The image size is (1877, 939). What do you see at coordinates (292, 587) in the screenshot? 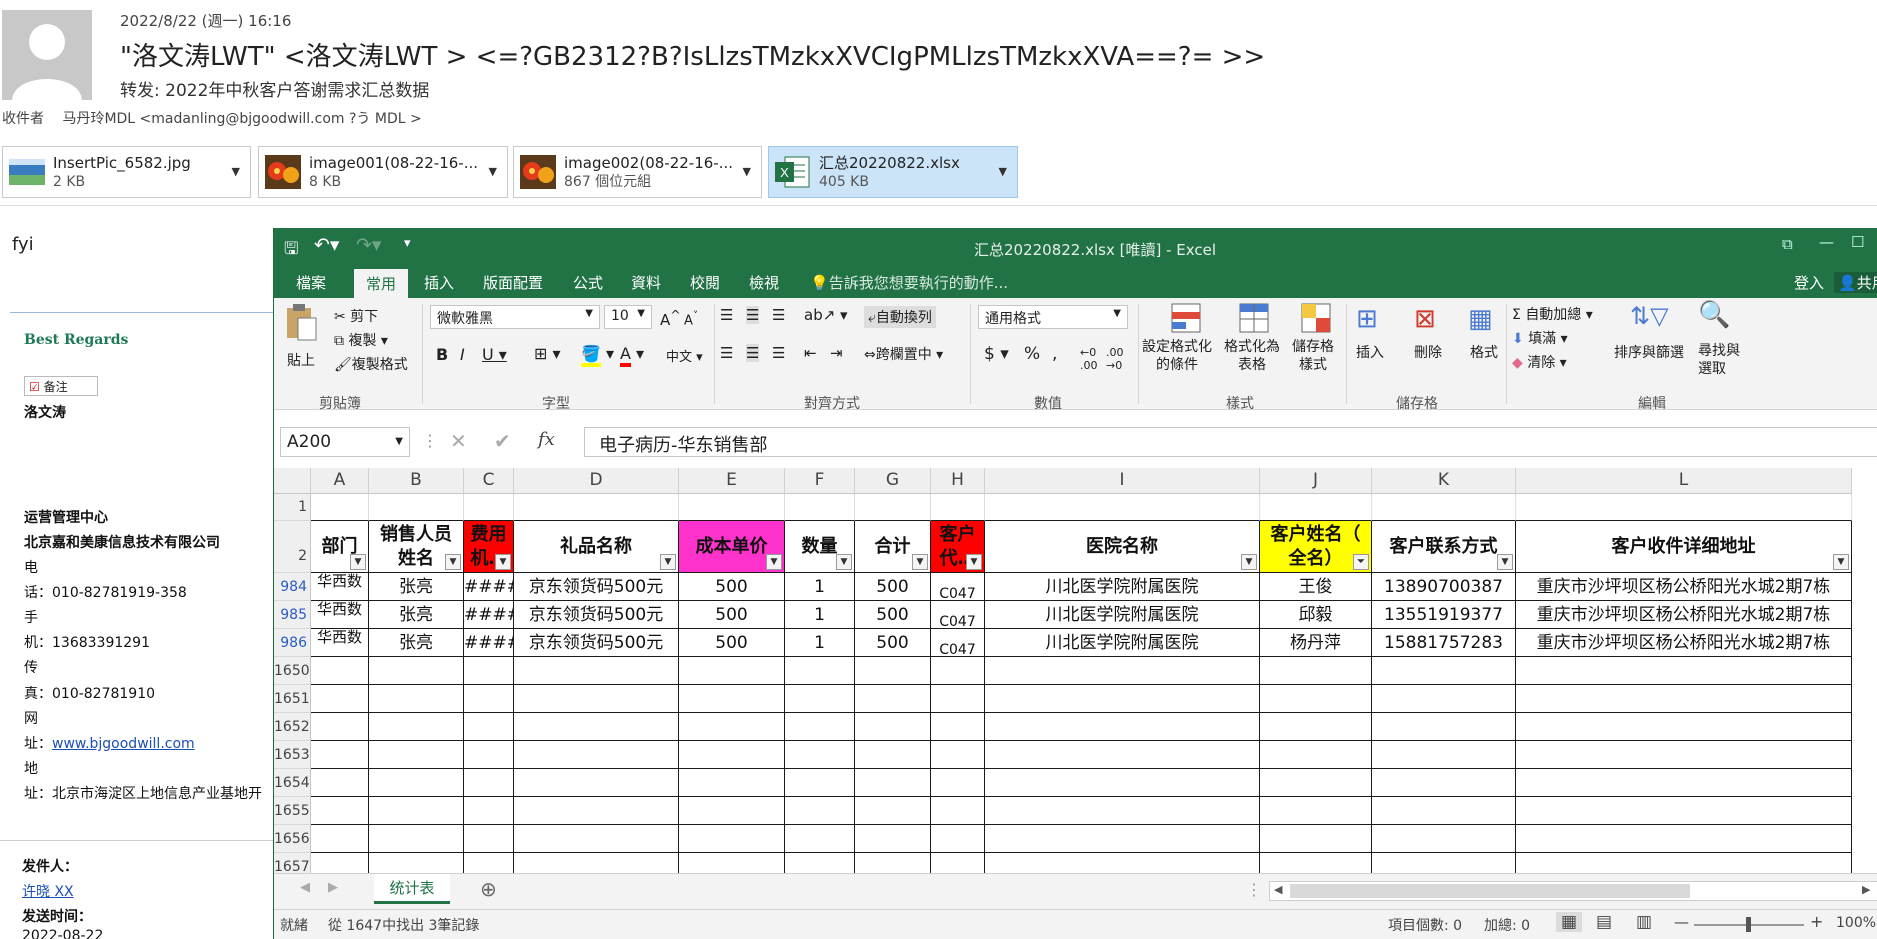
I see `row-header: 984` at bounding box center [292, 587].